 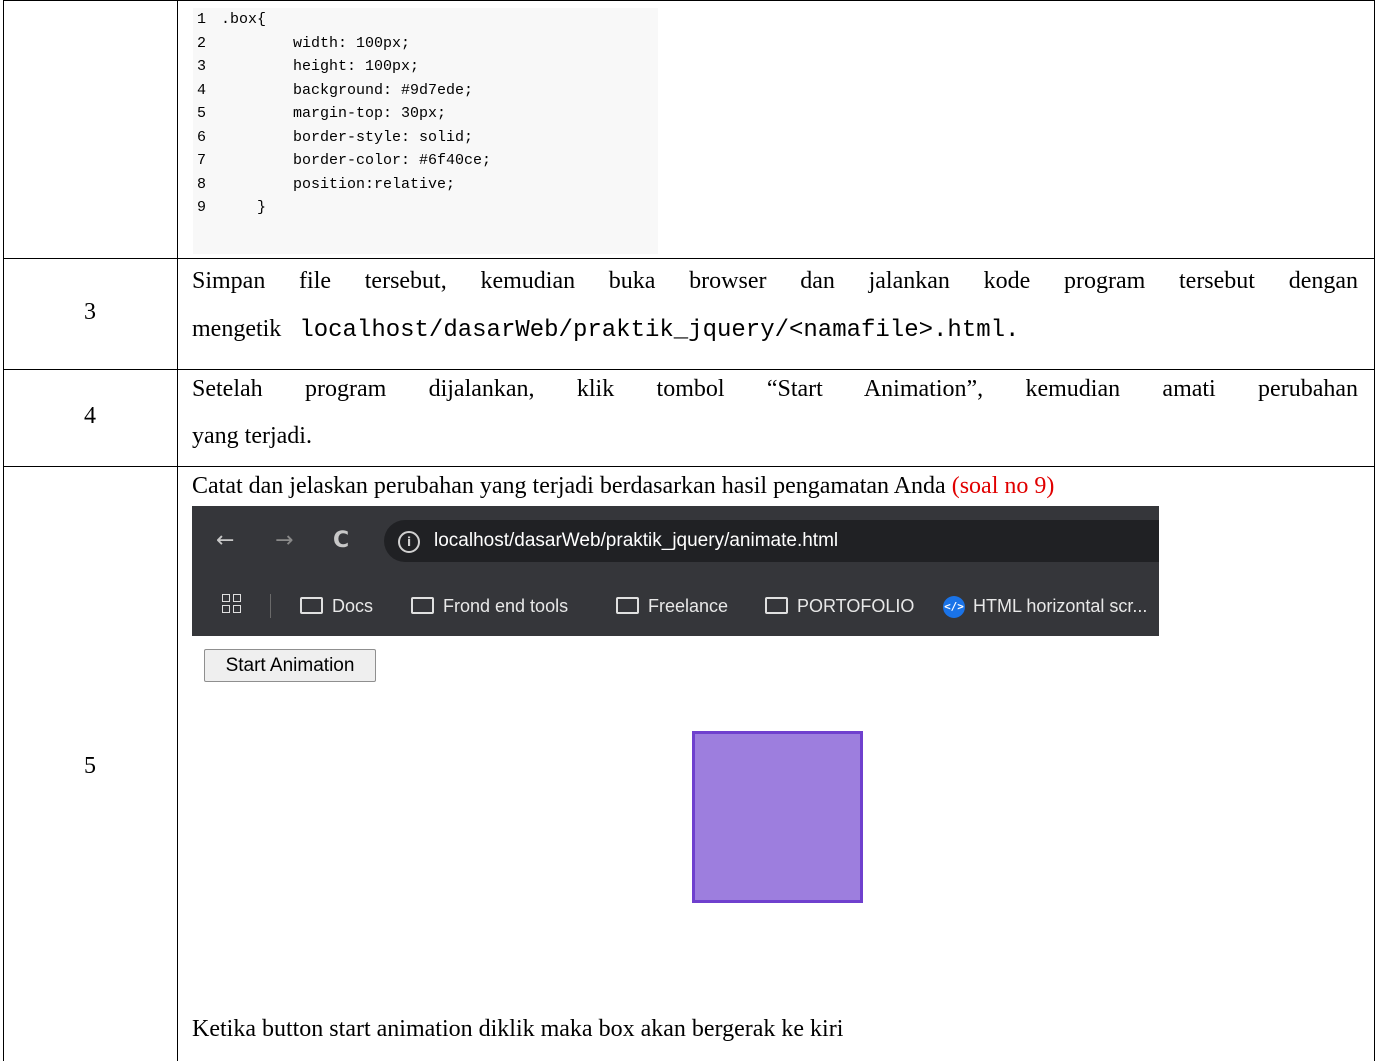 I want to click on code-line: 2 width: 100px;, so click(x=425, y=44).